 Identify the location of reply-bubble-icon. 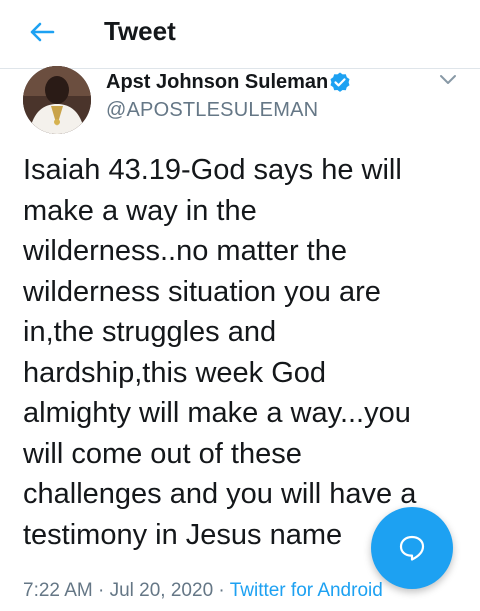
(412, 548).